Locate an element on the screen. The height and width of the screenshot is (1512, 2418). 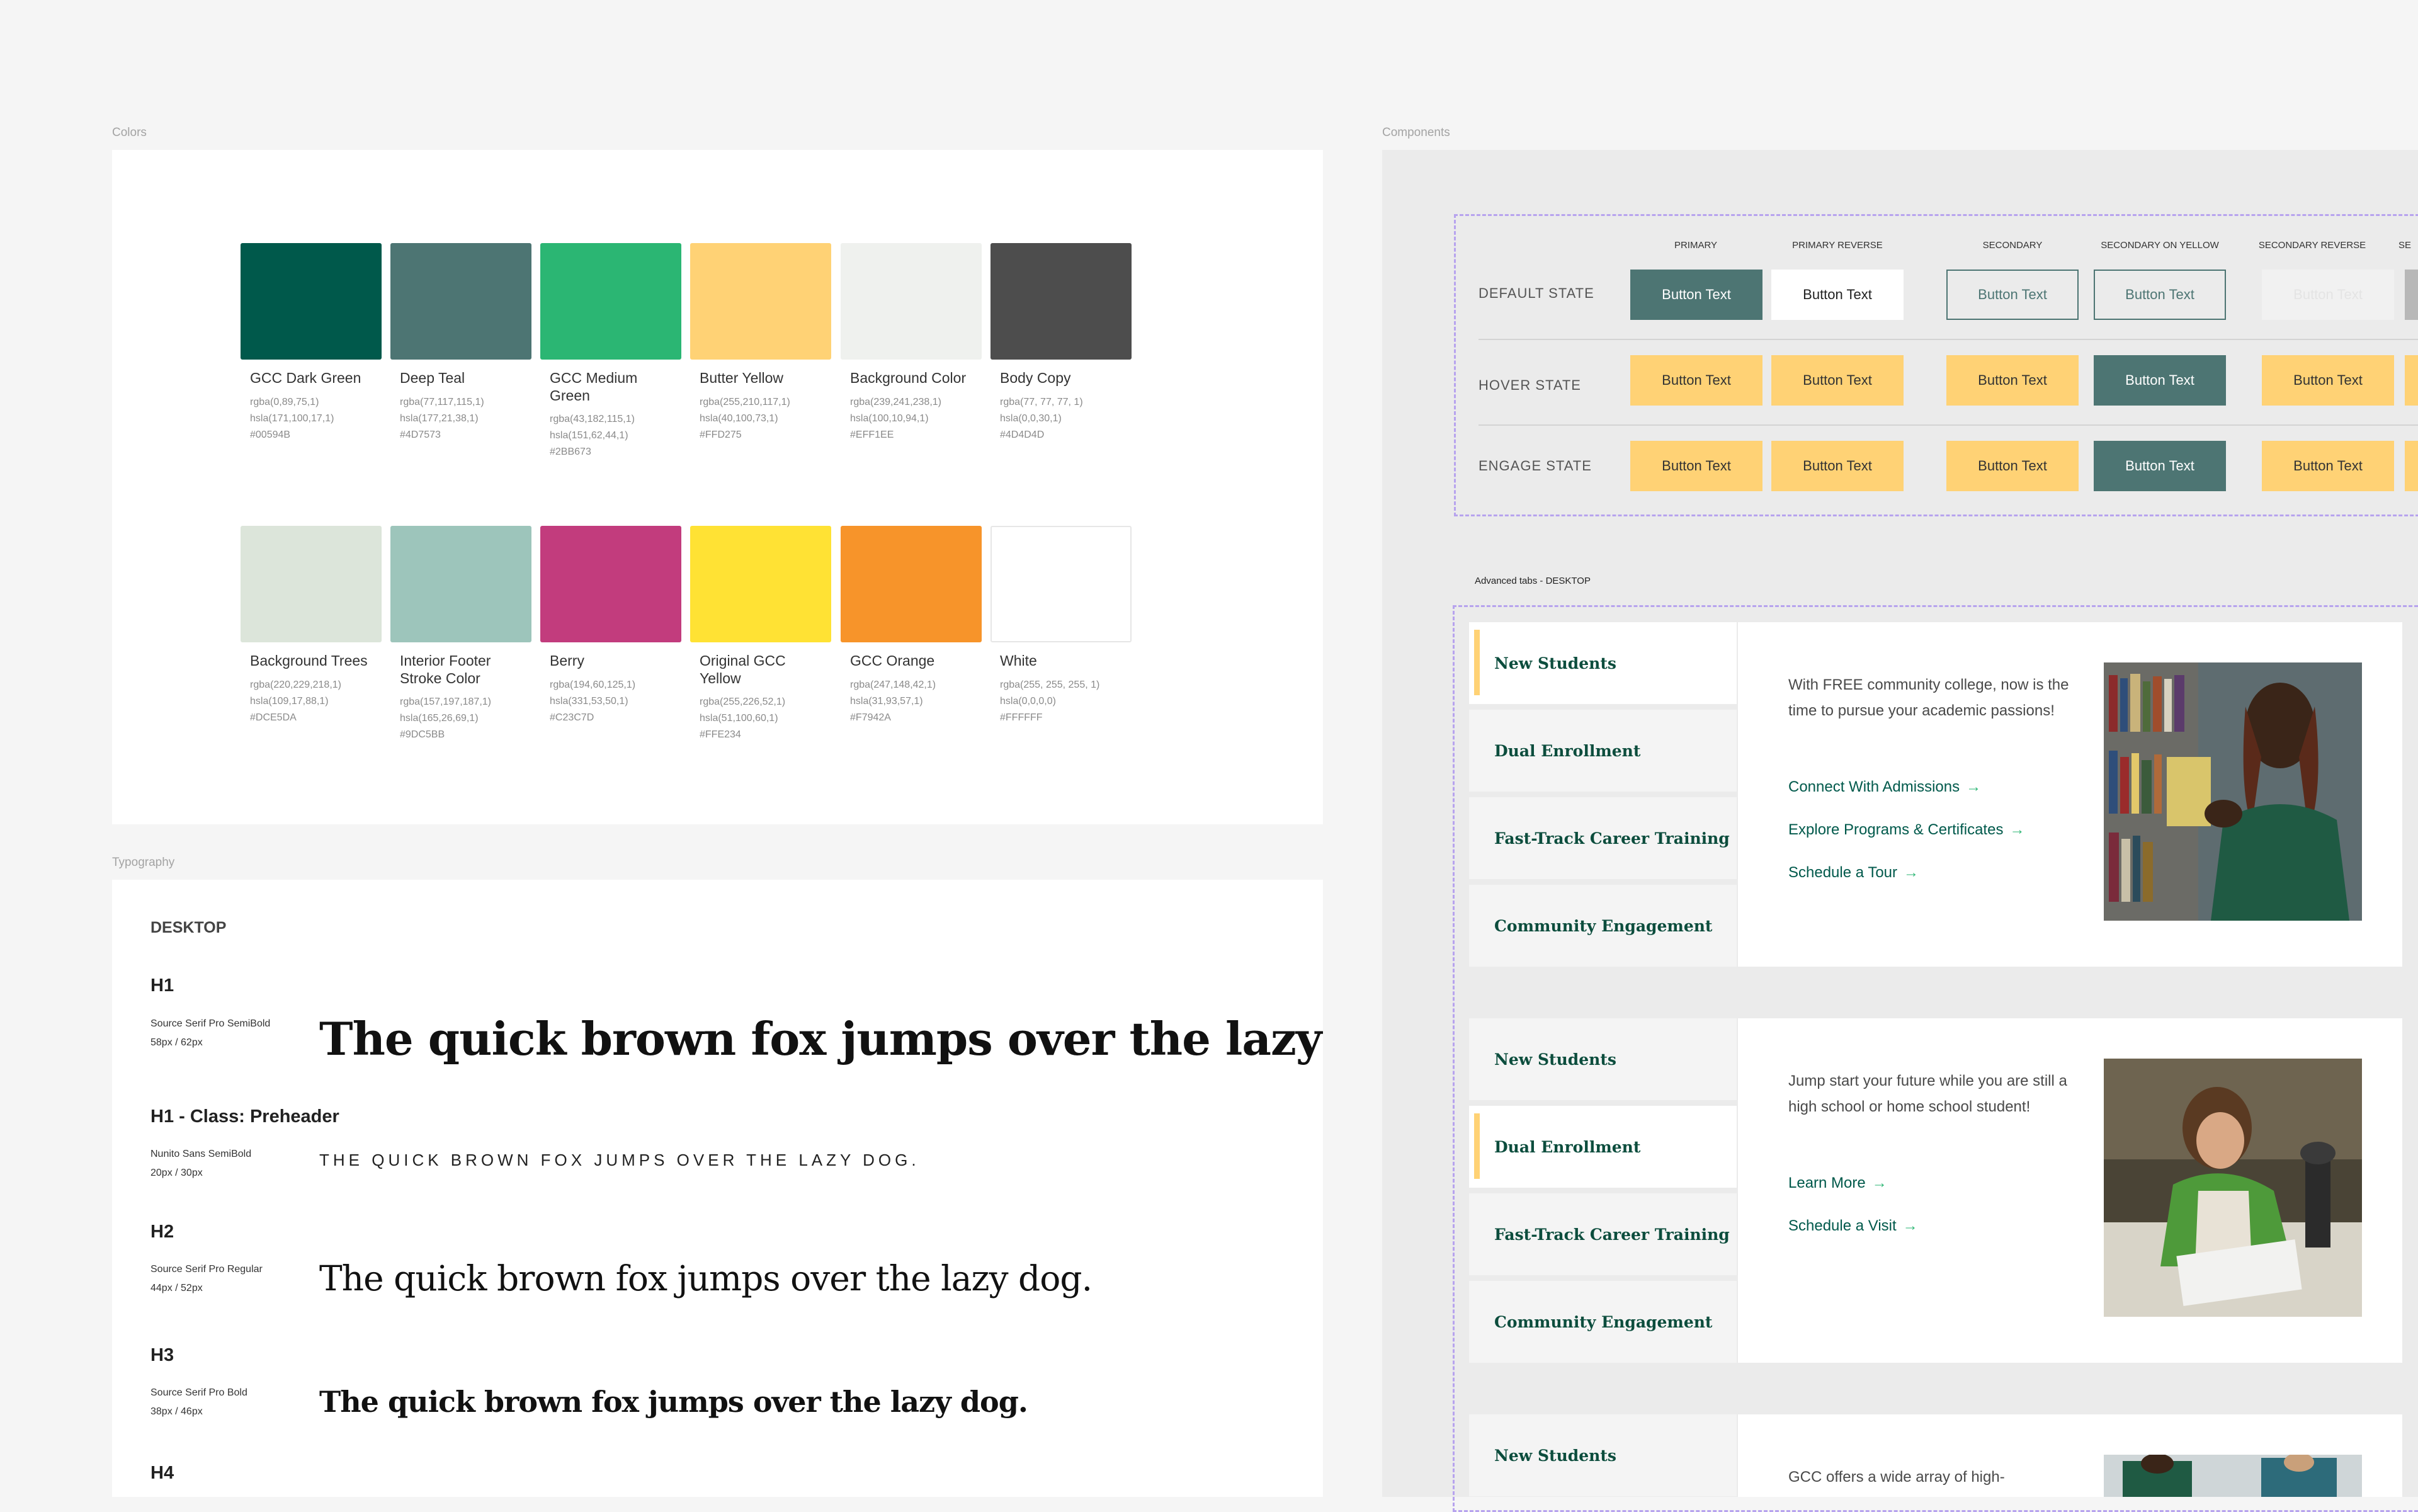
swatch-gcc-medium-green is located at coordinates (610, 302).